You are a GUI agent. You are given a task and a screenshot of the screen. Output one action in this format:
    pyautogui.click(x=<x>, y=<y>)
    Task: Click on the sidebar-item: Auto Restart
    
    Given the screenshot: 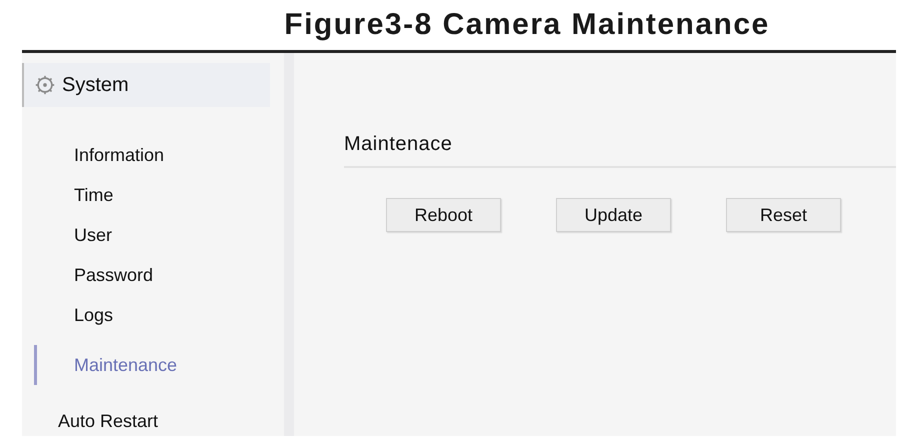 What is the action you would take?
    pyautogui.click(x=98, y=421)
    